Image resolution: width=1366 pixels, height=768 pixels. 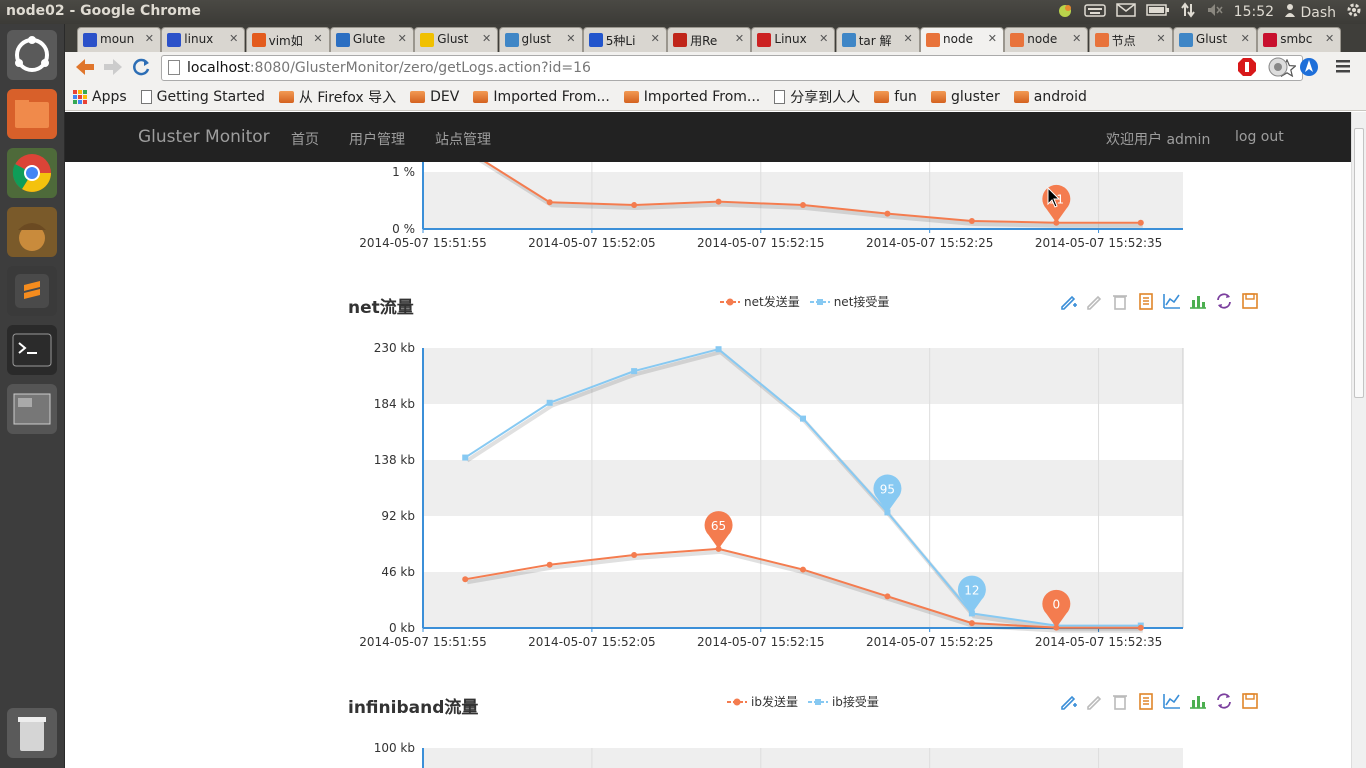 I want to click on browser-tab: Glute ✕, so click(x=371, y=39).